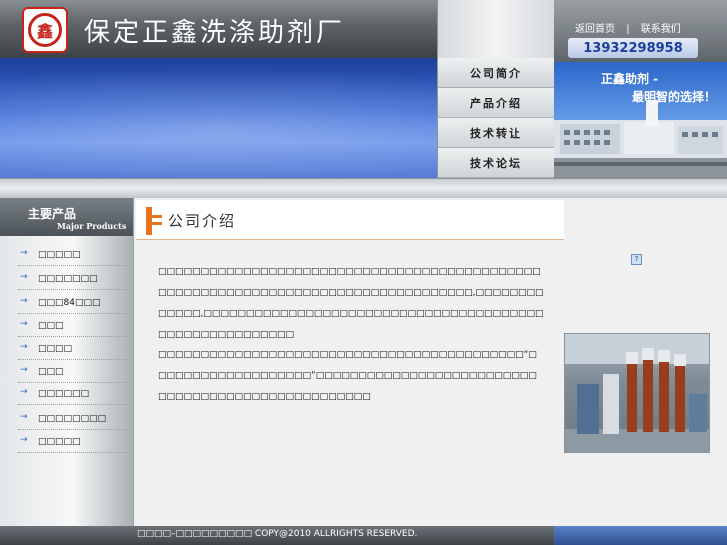 This screenshot has width=727, height=545. I want to click on phone-number: 13932298958, so click(633, 48).